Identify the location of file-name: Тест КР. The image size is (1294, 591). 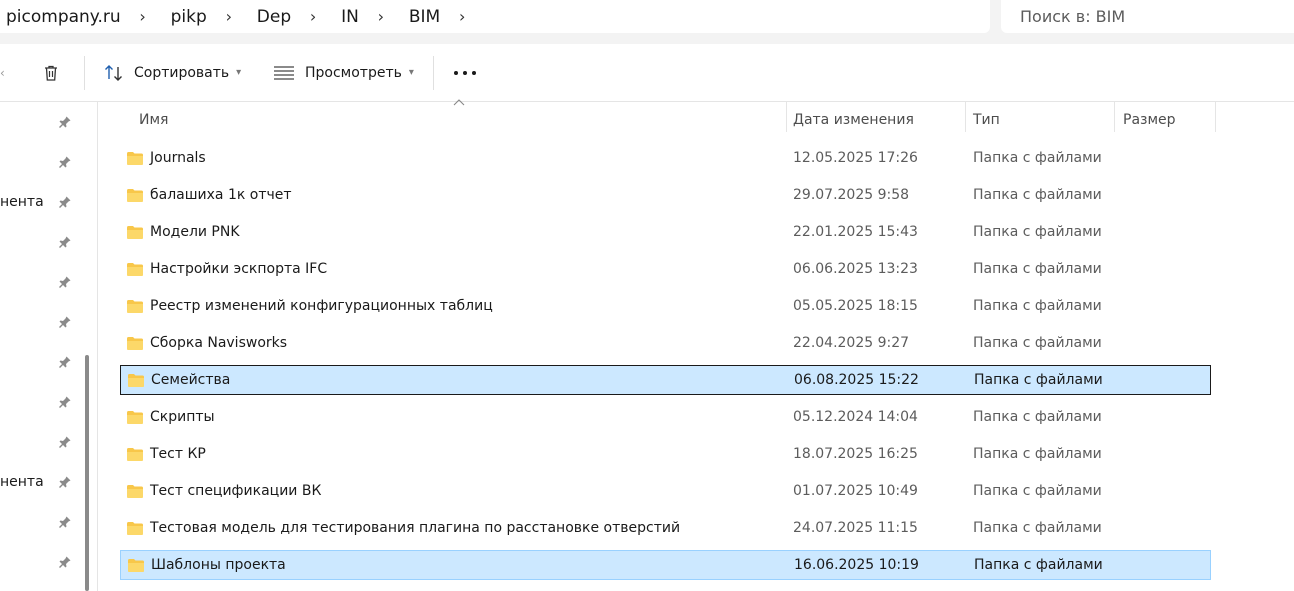
(178, 454).